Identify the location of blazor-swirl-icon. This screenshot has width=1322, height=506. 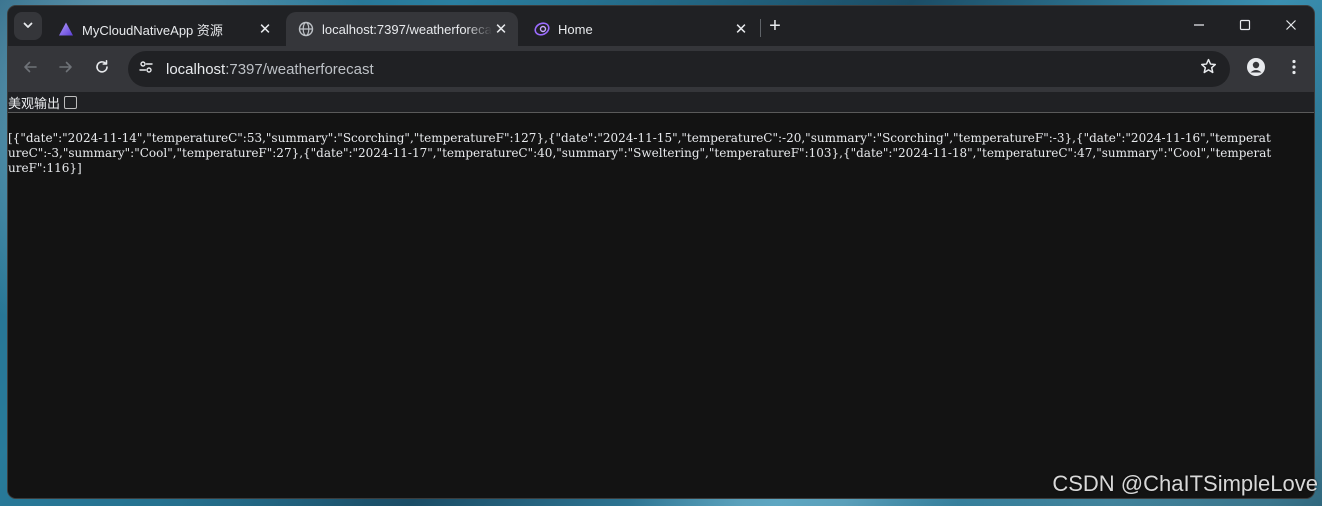
(542, 29).